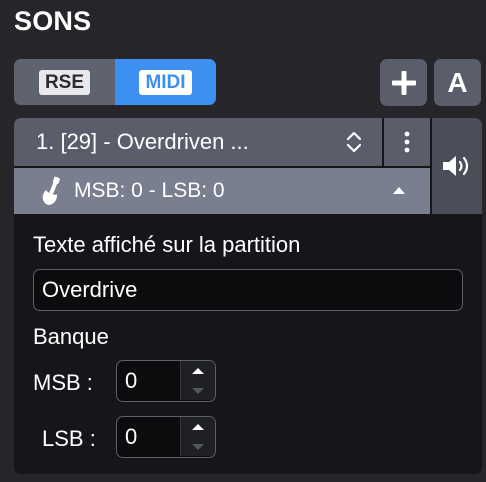 The width and height of the screenshot is (486, 482). I want to click on rse-button: RSE, so click(64, 82).